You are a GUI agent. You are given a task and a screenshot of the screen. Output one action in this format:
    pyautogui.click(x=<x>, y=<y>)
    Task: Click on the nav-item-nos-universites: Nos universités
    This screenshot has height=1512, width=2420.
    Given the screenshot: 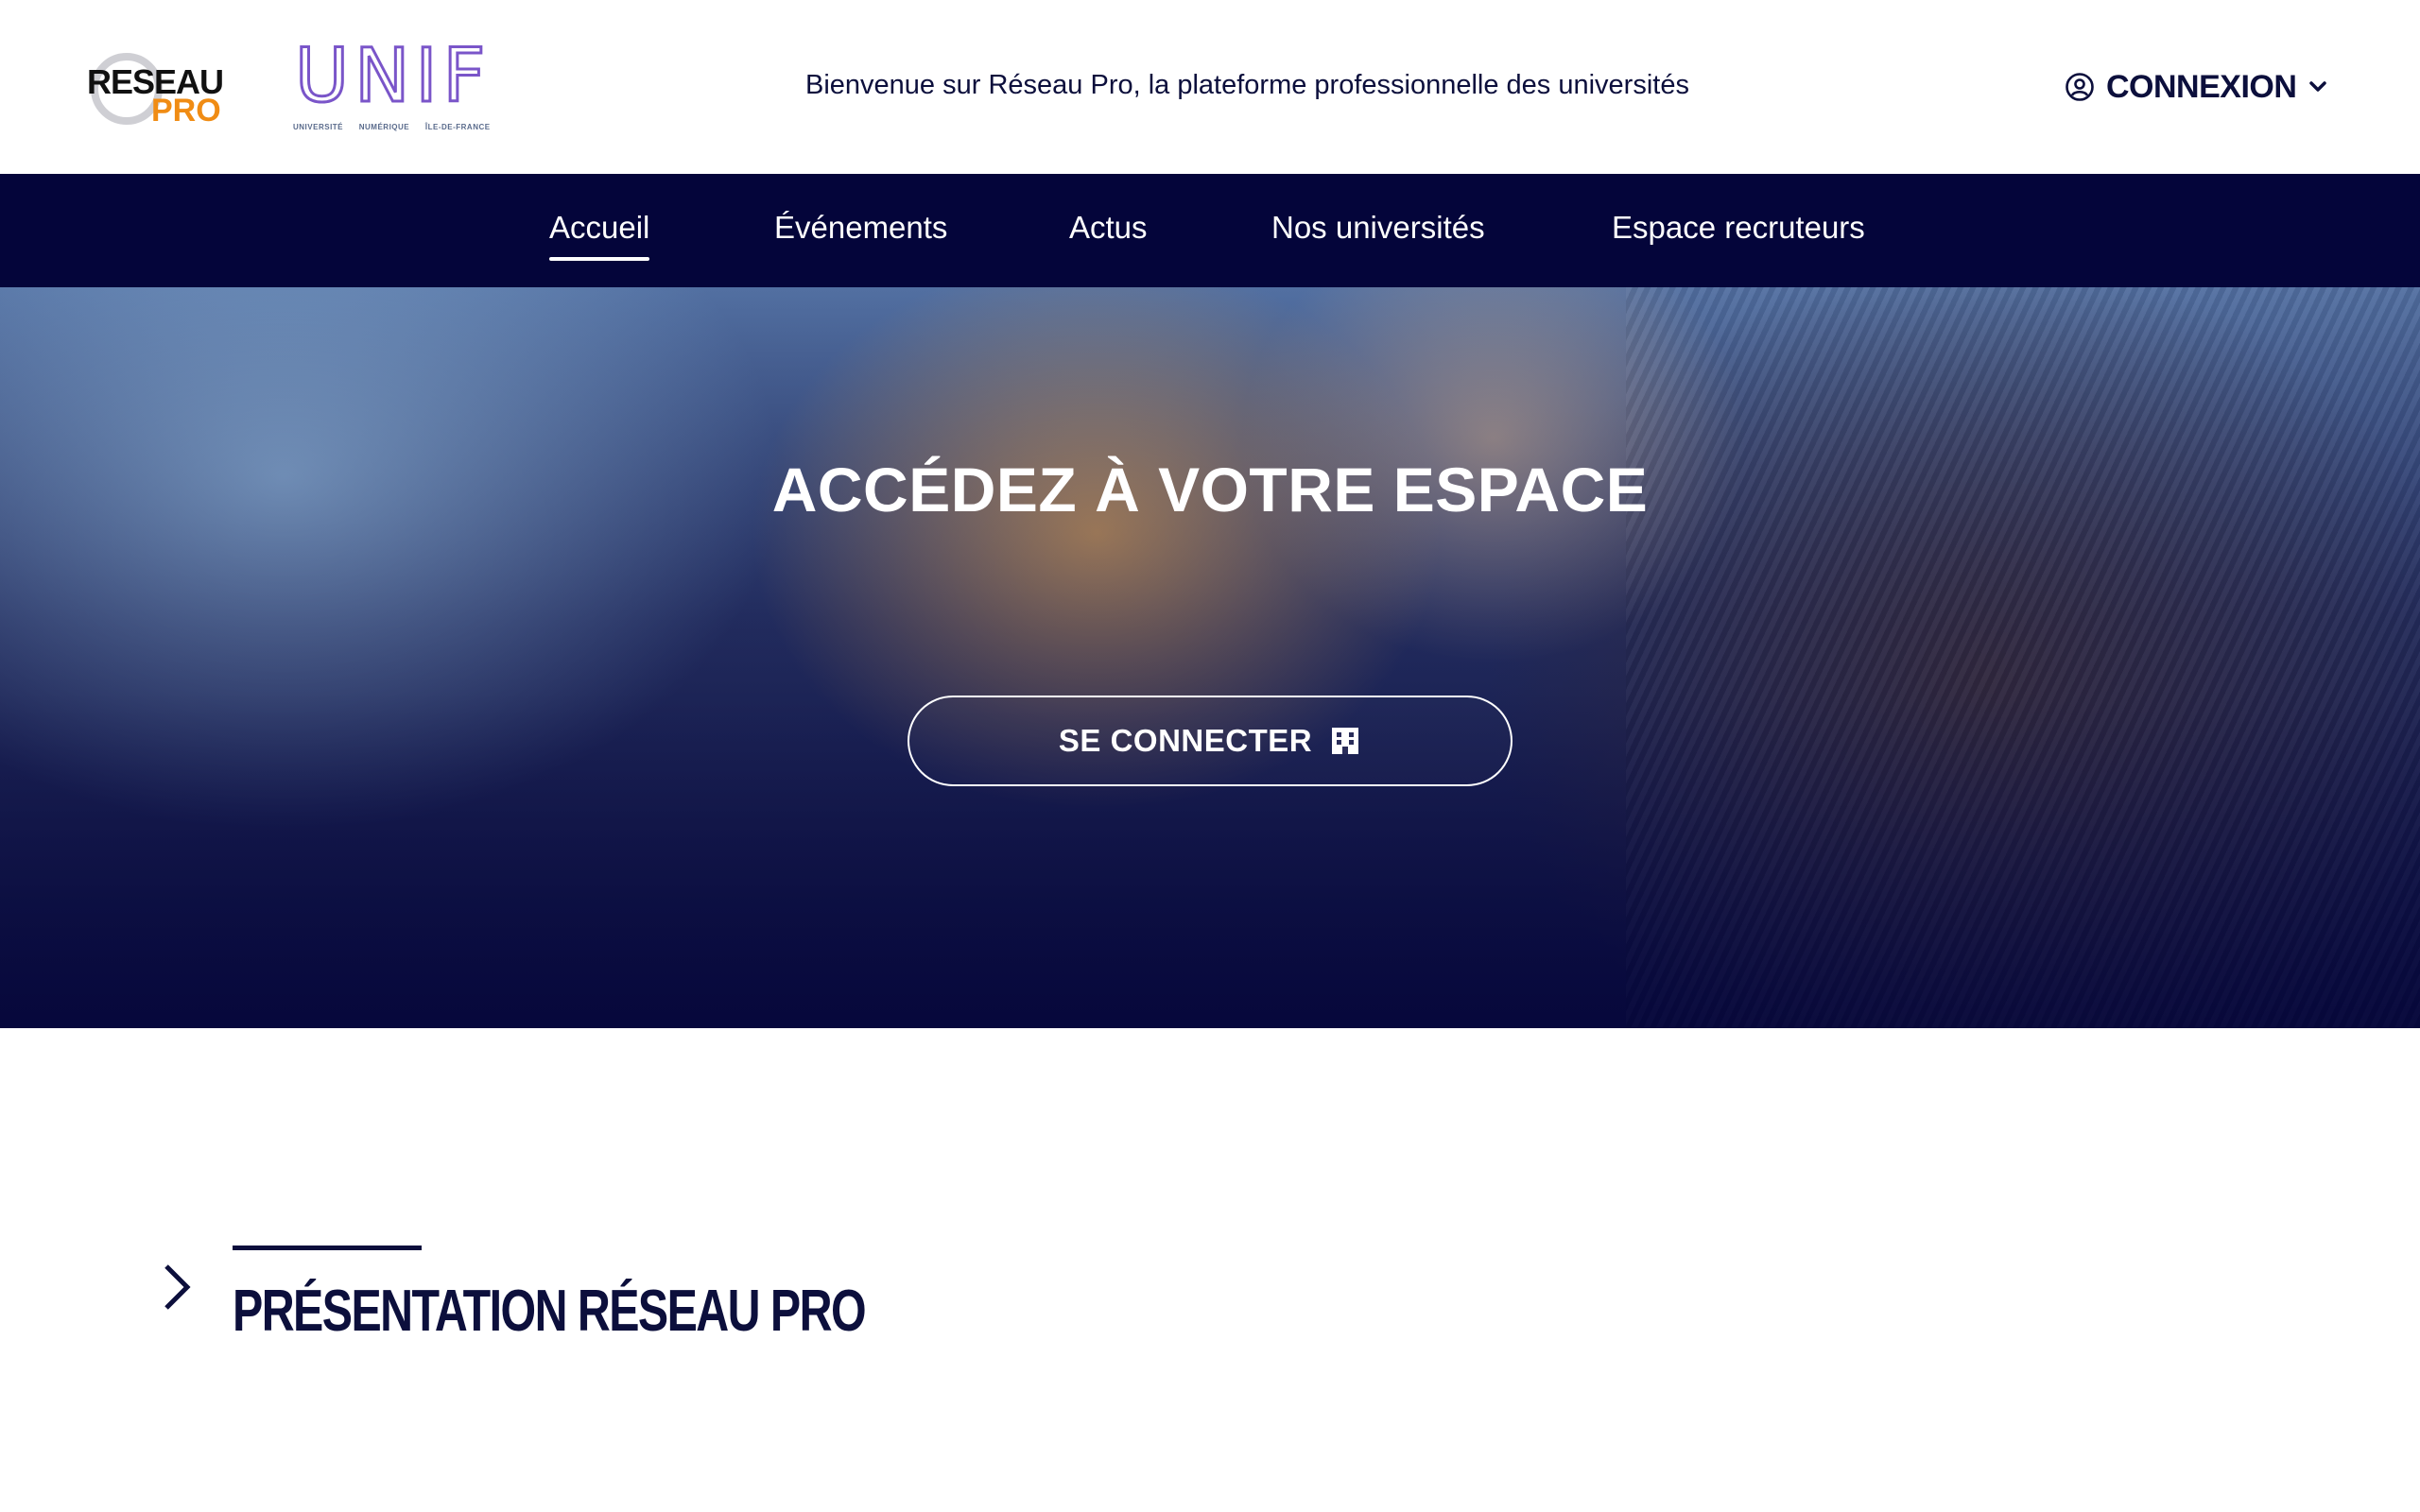 What is the action you would take?
    pyautogui.click(x=1378, y=228)
    